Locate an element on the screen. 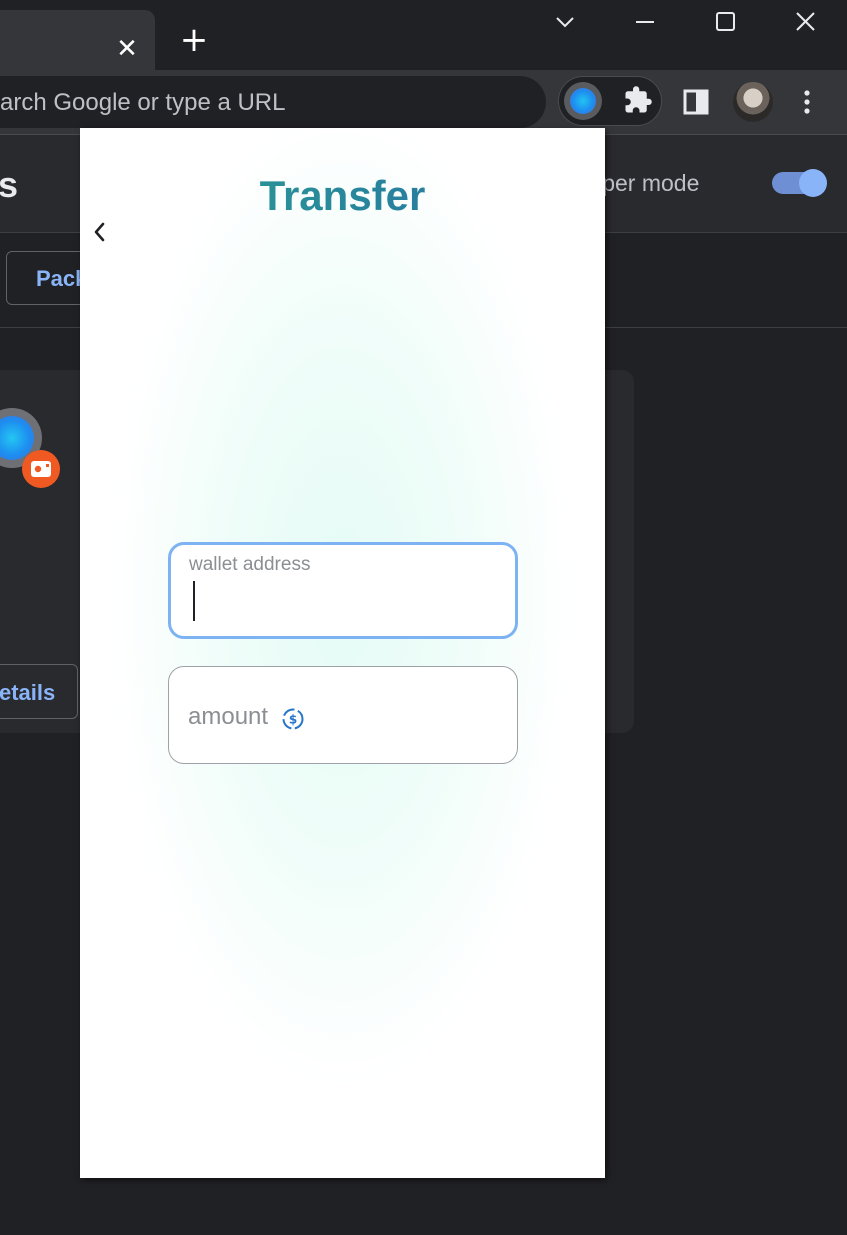 The image size is (847, 1235). extensions-pill is located at coordinates (610, 101).